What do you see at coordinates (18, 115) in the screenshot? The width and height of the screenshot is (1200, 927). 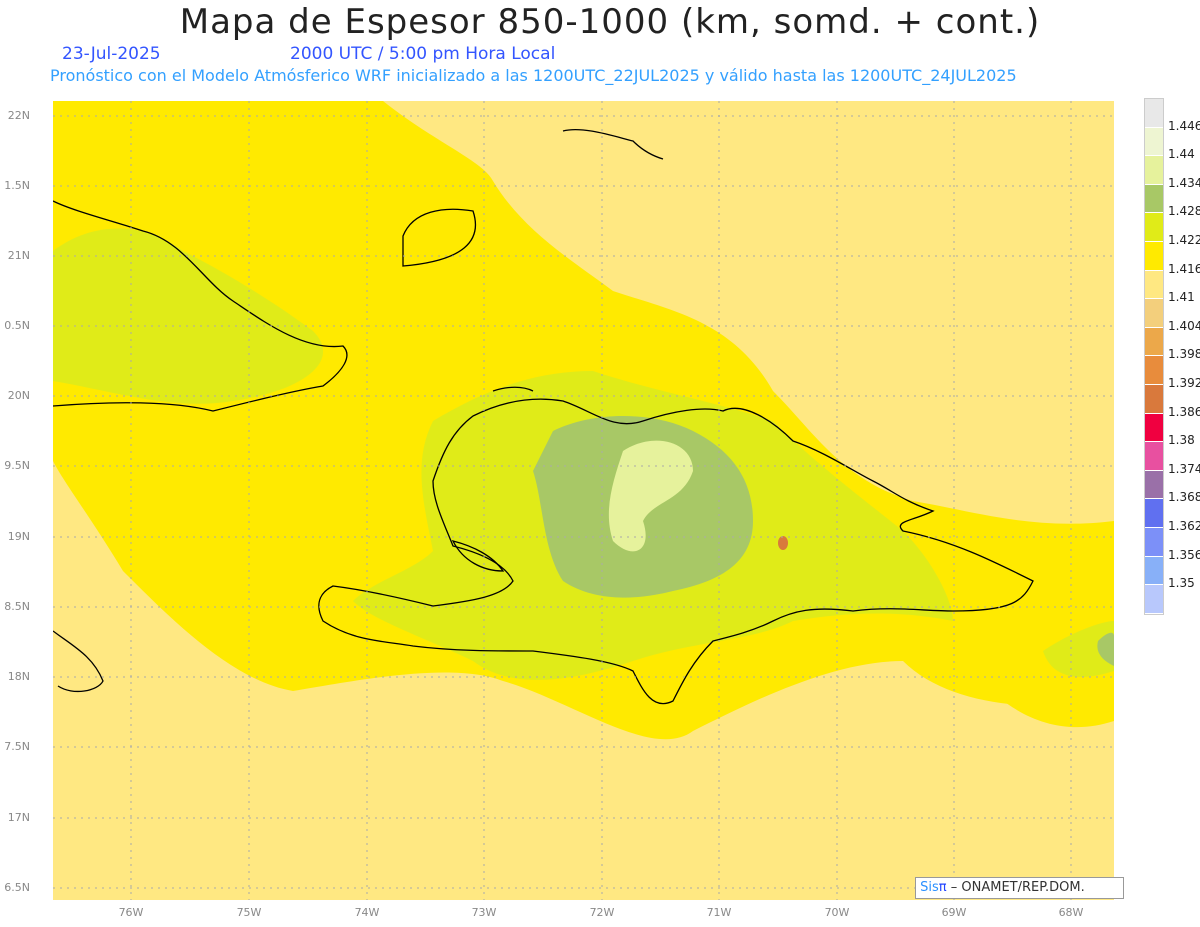 I see `lat-label: 22N` at bounding box center [18, 115].